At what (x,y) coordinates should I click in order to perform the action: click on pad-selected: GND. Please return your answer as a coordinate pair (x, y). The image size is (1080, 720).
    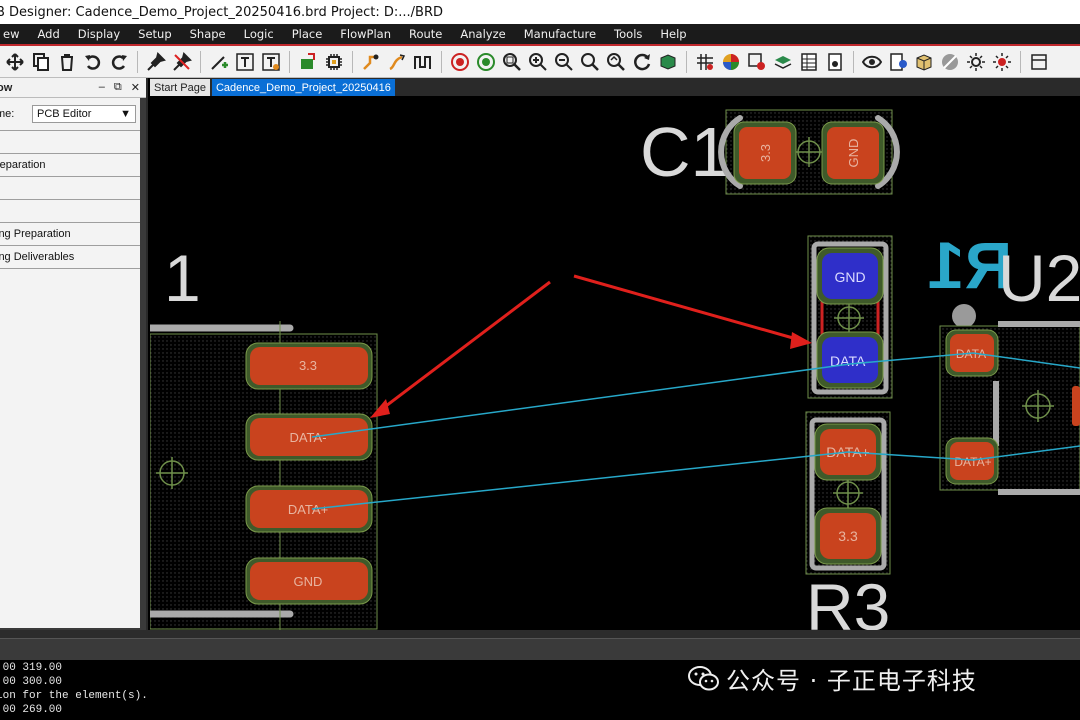
    Looking at the image, I should click on (850, 276).